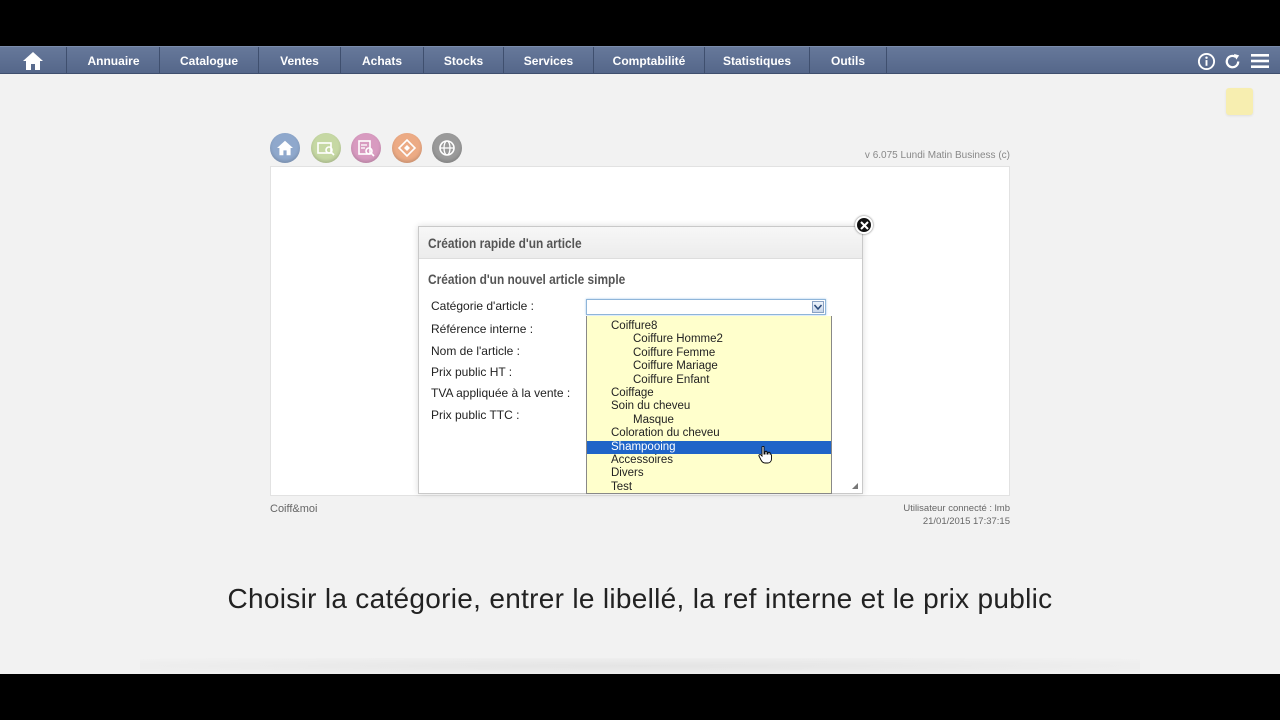 The height and width of the screenshot is (720, 1280). What do you see at coordinates (709, 447) in the screenshot?
I see `dropdown-option: Shampooing` at bounding box center [709, 447].